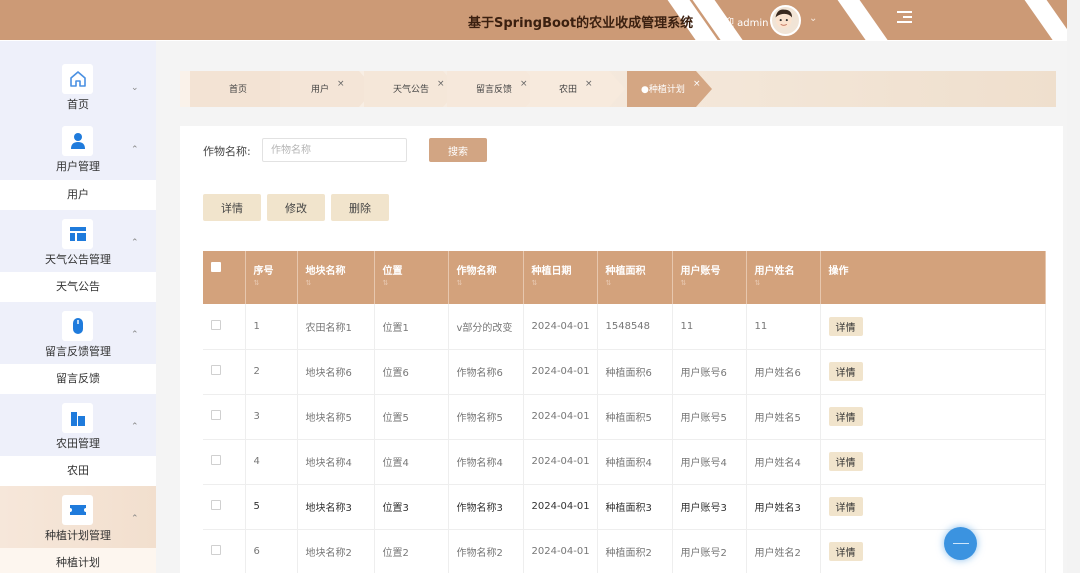 The width and height of the screenshot is (1080, 573). What do you see at coordinates (78, 166) in the screenshot?
I see `sidebar-item-label: 用户管理` at bounding box center [78, 166].